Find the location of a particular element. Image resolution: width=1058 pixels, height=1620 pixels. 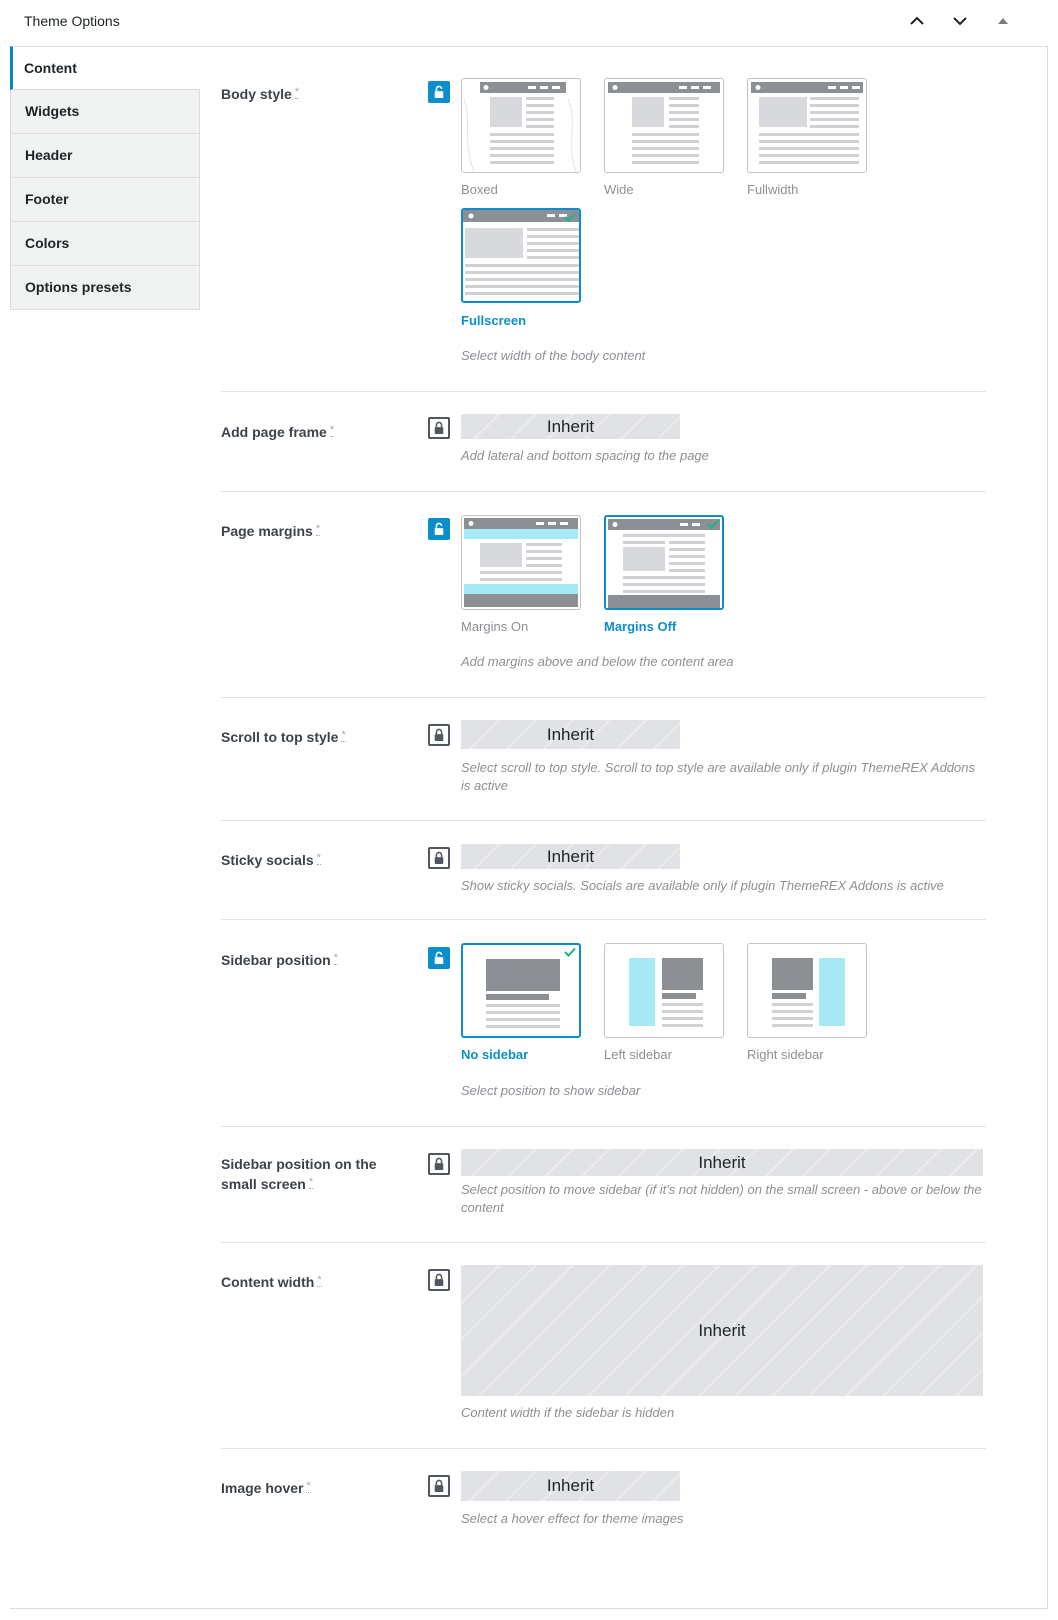

layout-boxed-icon is located at coordinates (520, 127).